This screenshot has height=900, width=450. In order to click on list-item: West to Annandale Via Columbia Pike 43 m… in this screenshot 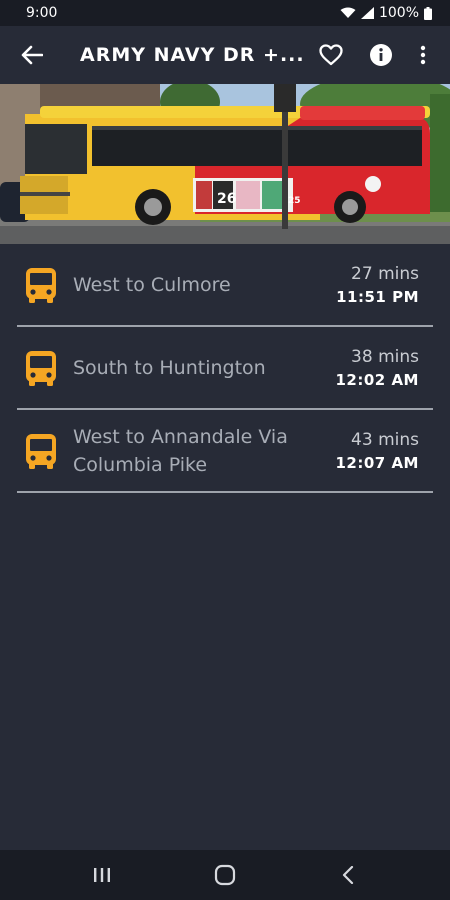, I will do `click(225, 451)`.